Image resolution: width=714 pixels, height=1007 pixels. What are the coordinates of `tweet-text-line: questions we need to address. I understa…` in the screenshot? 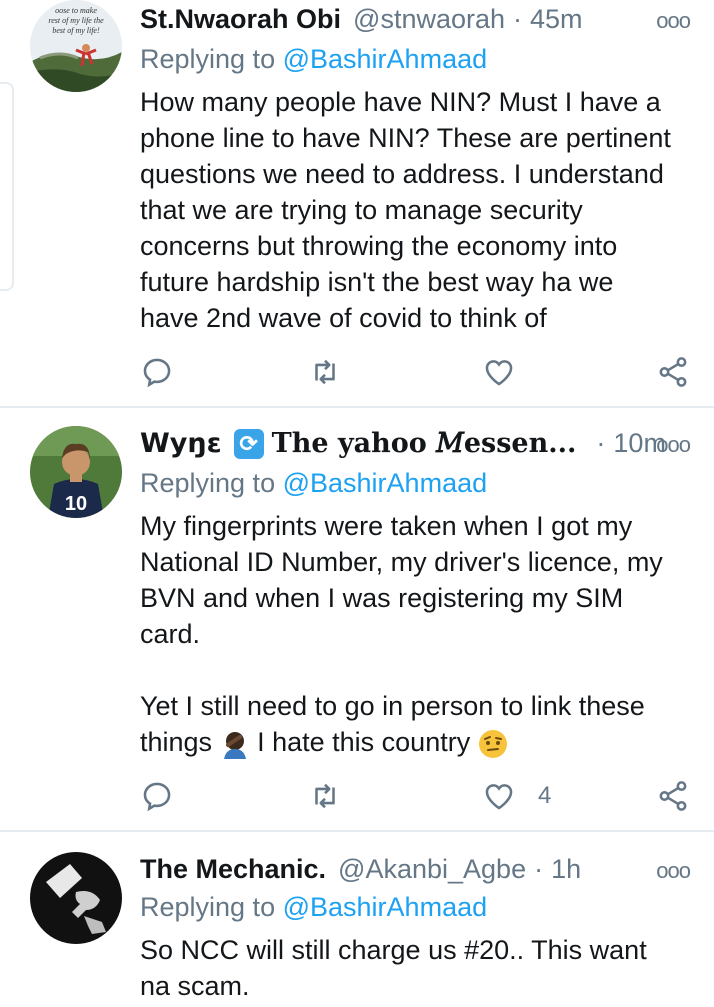 It's located at (402, 174).